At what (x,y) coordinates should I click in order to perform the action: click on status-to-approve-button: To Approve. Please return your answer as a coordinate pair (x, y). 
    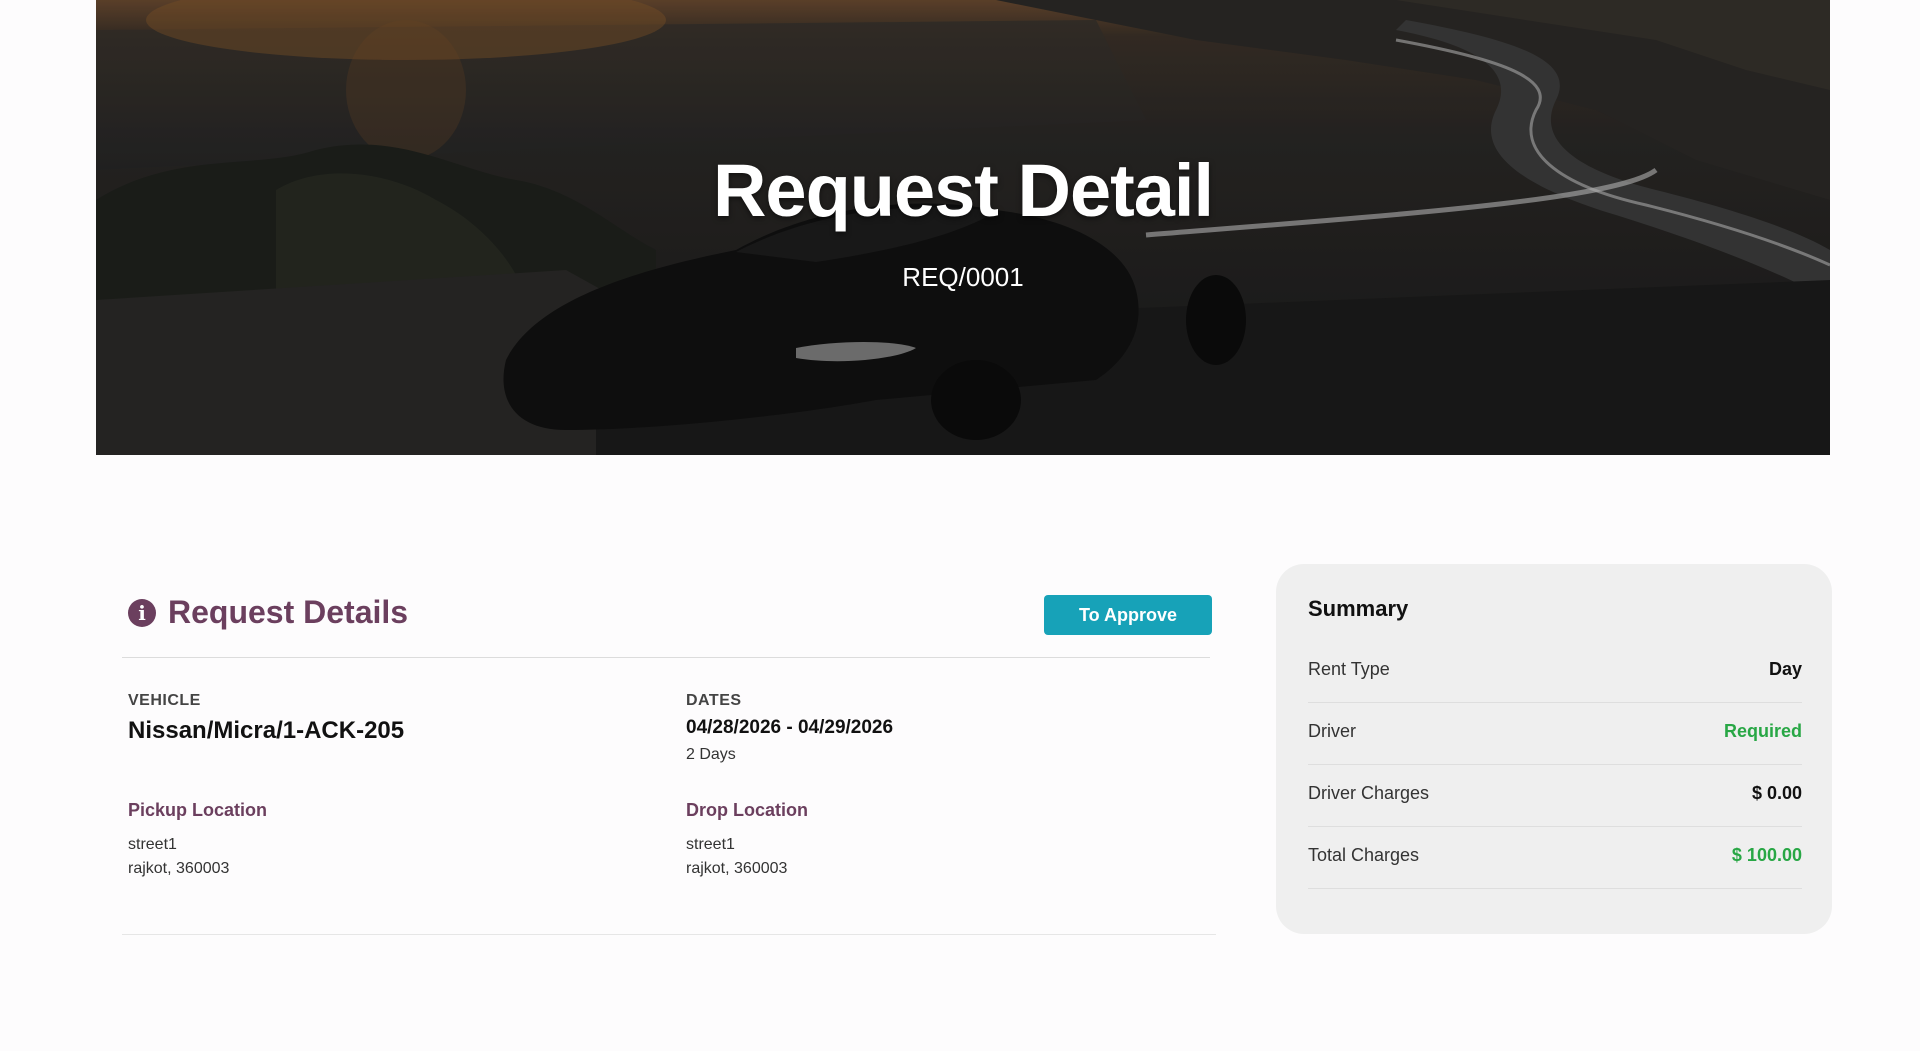
    Looking at the image, I should click on (1128, 615).